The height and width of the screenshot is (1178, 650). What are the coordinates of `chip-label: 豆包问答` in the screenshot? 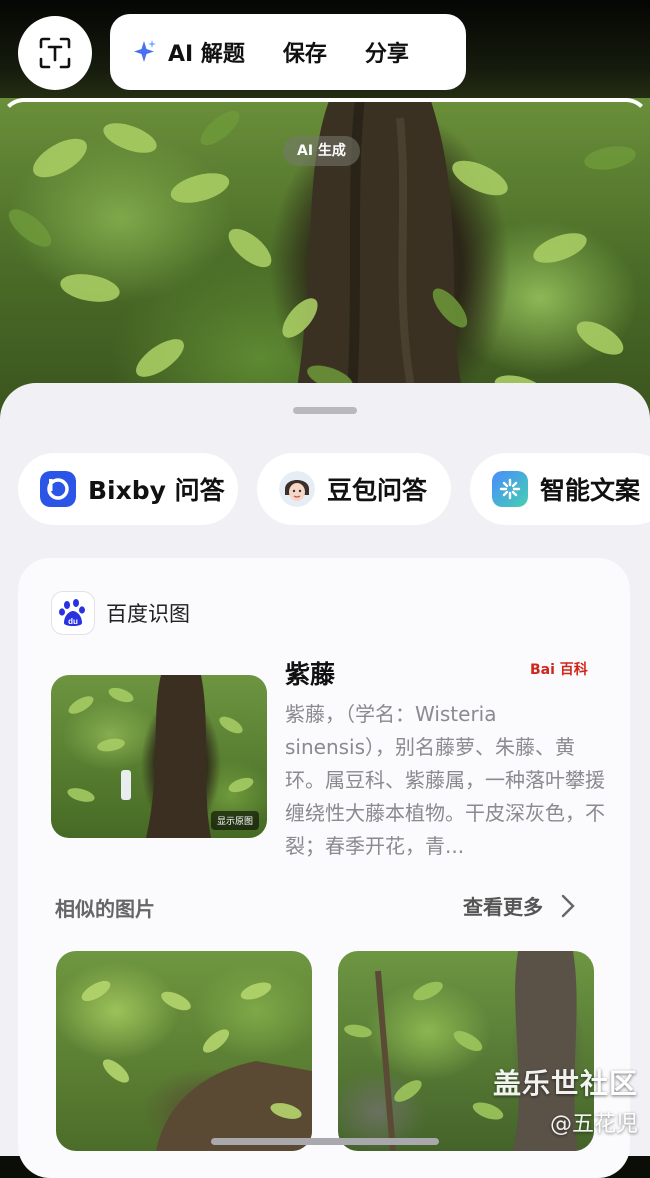 It's located at (377, 490).